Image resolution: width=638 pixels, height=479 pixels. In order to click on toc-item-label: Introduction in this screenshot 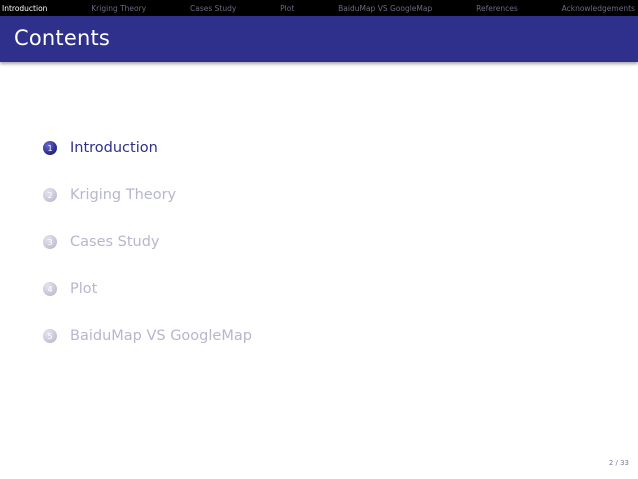, I will do `click(114, 148)`.